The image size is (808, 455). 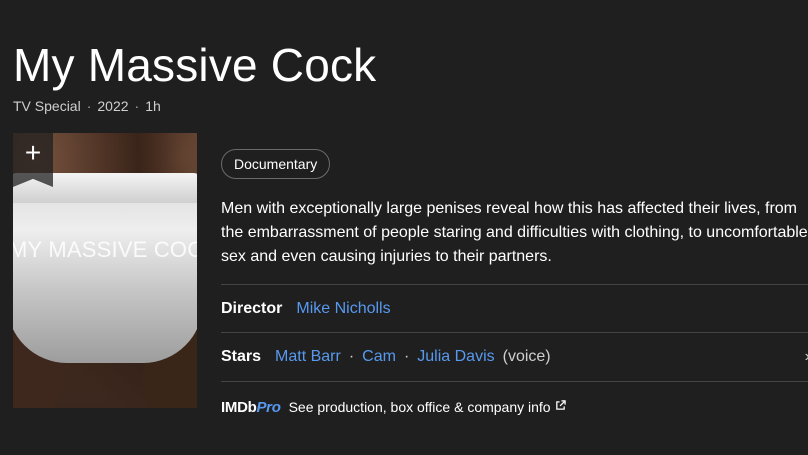 What do you see at coordinates (343, 309) in the screenshot?
I see `director-link: Mike Nicholls` at bounding box center [343, 309].